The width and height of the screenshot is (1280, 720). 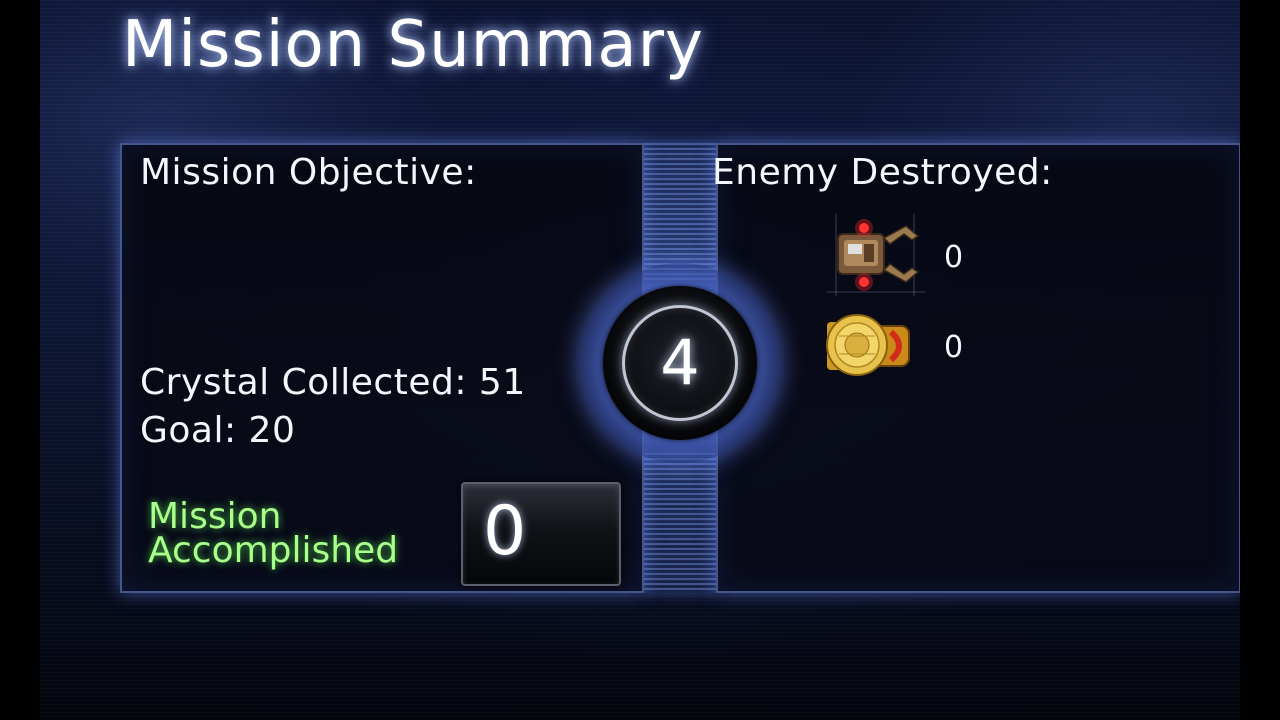 I want to click on mission-status-line-1: Mission, so click(x=215, y=516).